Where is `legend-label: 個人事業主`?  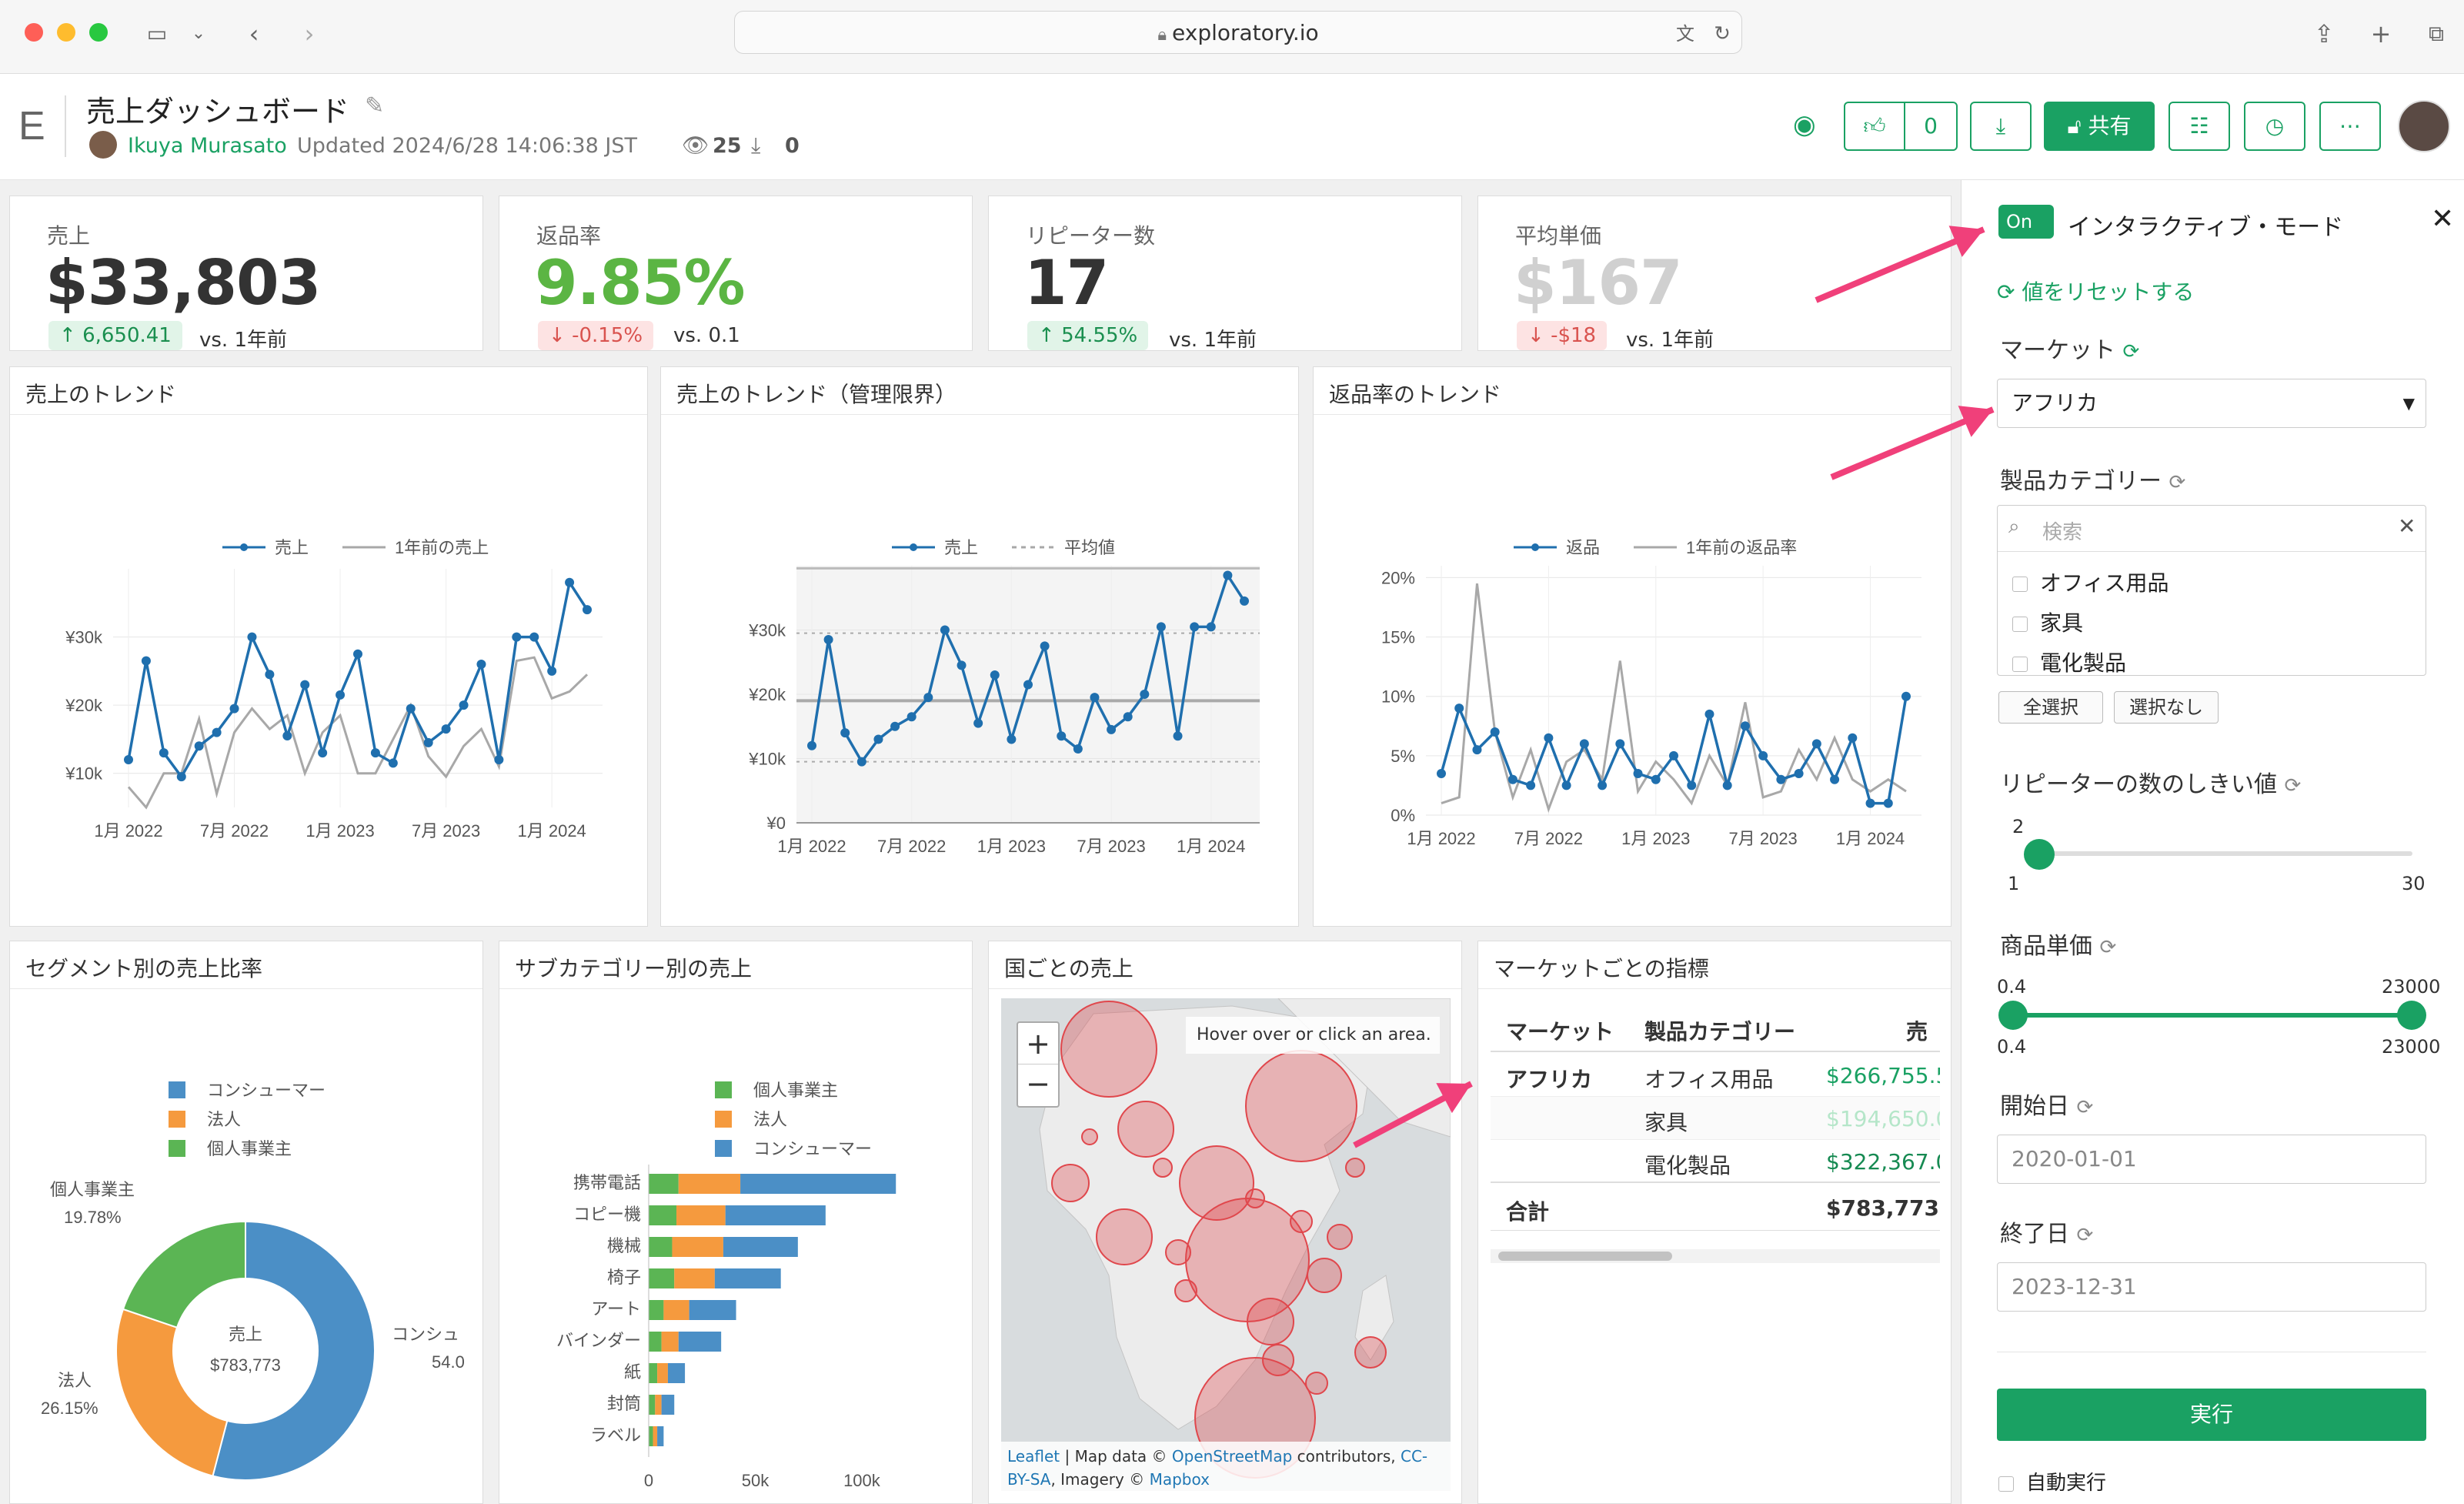
legend-label: 個人事業主 is located at coordinates (795, 1090).